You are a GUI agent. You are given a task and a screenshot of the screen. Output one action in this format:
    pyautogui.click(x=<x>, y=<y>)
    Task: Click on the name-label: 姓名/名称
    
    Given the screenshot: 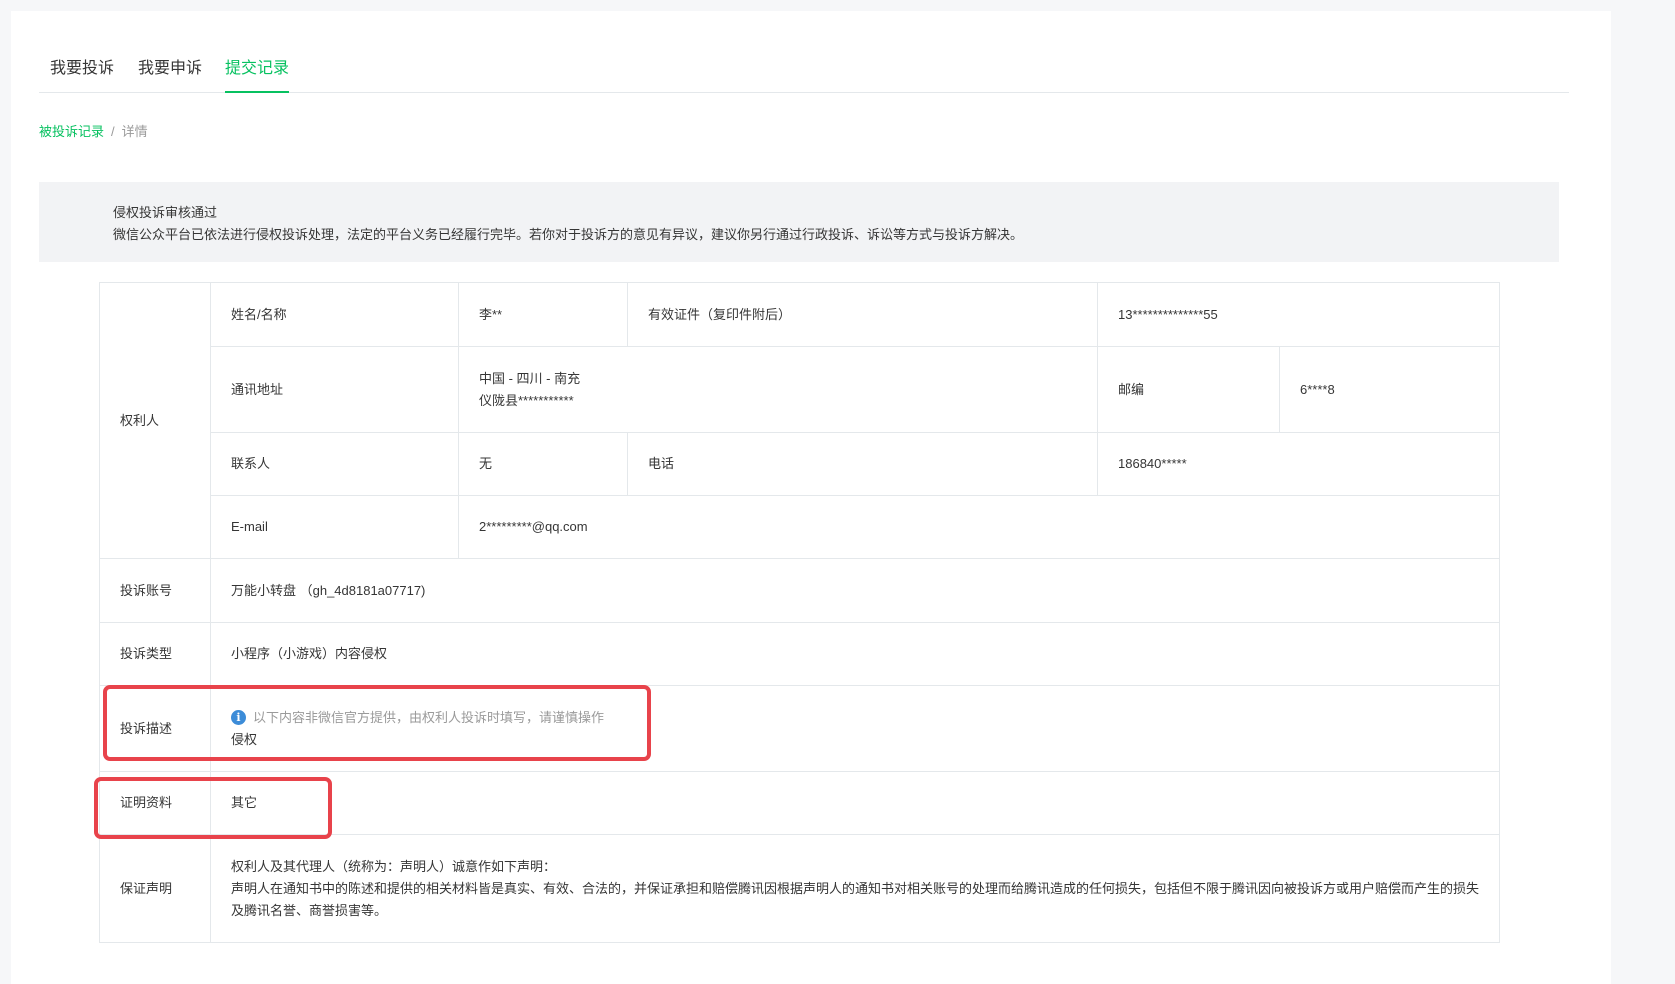 What is the action you would take?
    pyautogui.click(x=334, y=314)
    